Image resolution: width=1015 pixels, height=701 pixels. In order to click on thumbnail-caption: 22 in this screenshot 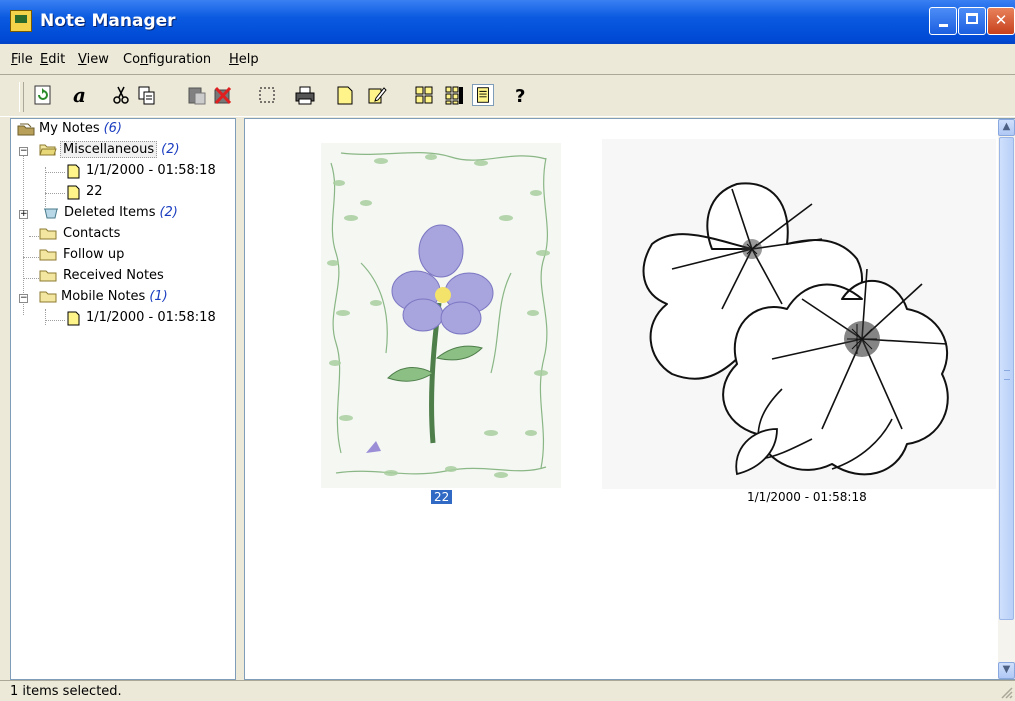, I will do `click(442, 497)`.